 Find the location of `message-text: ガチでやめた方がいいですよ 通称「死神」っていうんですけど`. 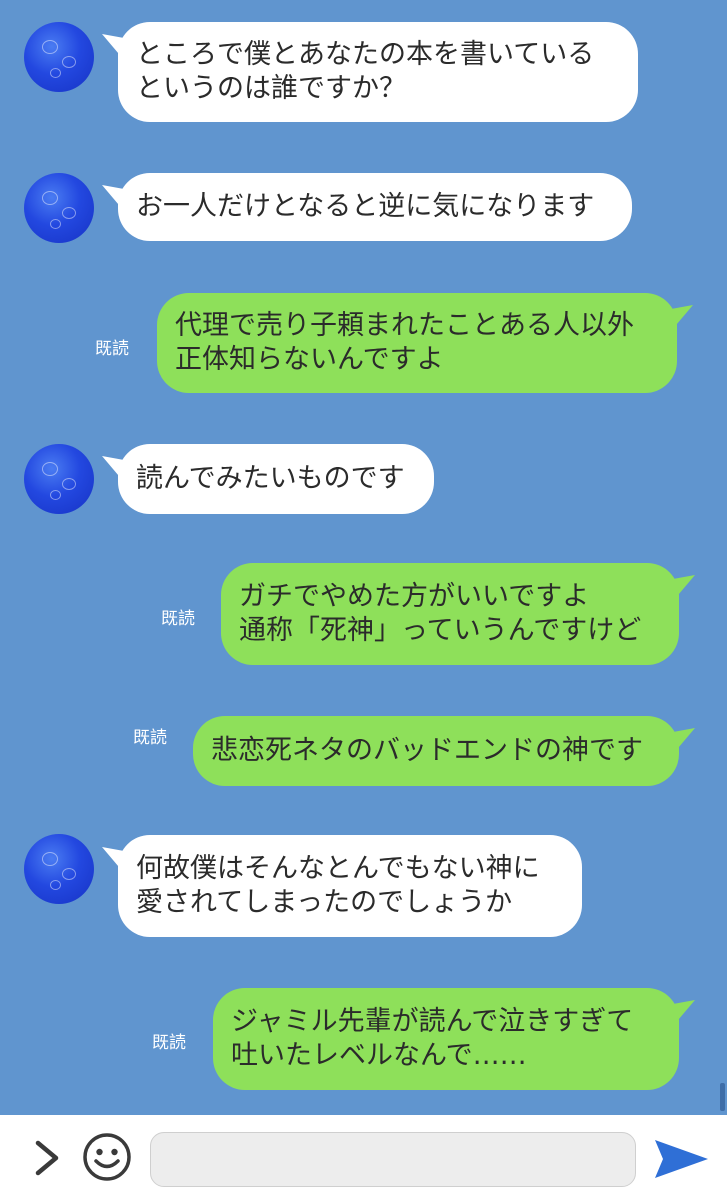

message-text: ガチでやめた方がいいですよ 通称「死神」っていうんですけど is located at coordinates (440, 613).